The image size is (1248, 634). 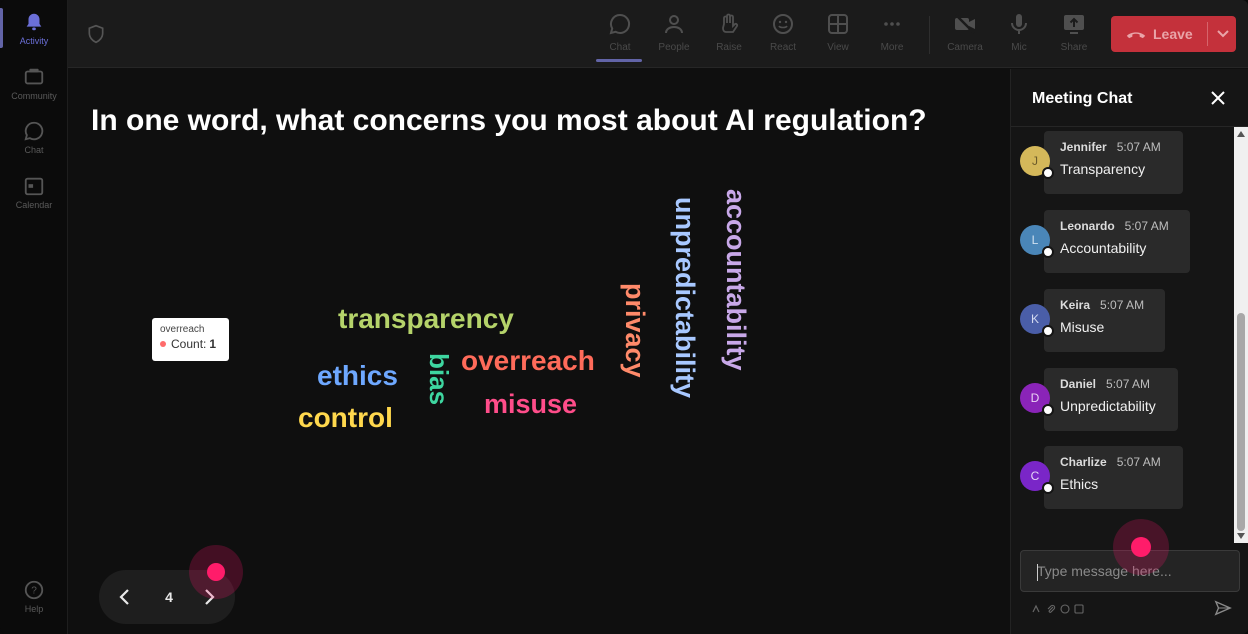 I want to click on rail-item-label: Chat, so click(x=34, y=149).